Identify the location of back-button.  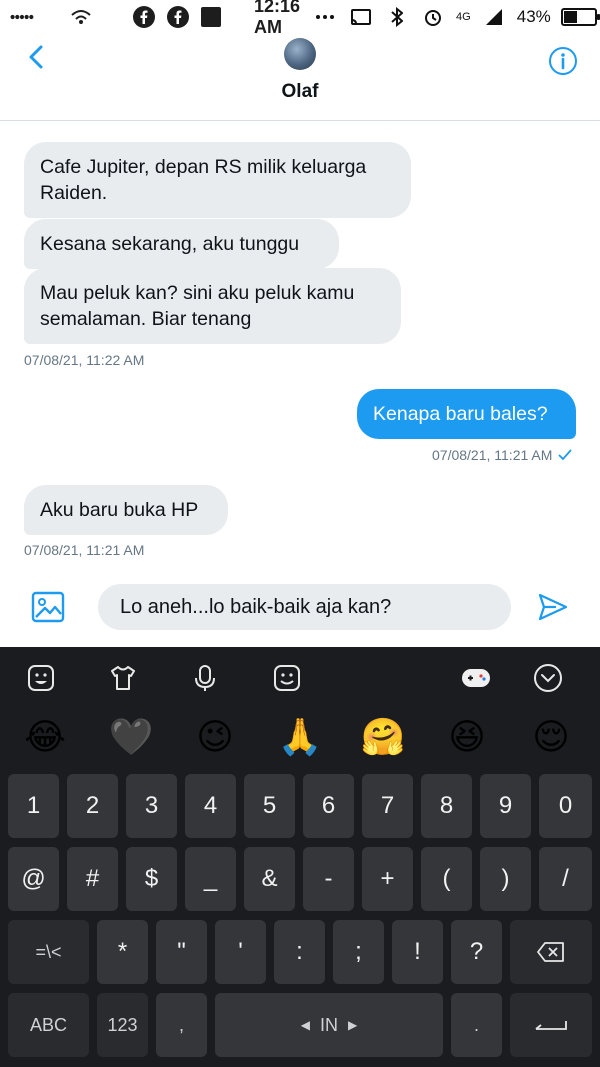
(37, 57).